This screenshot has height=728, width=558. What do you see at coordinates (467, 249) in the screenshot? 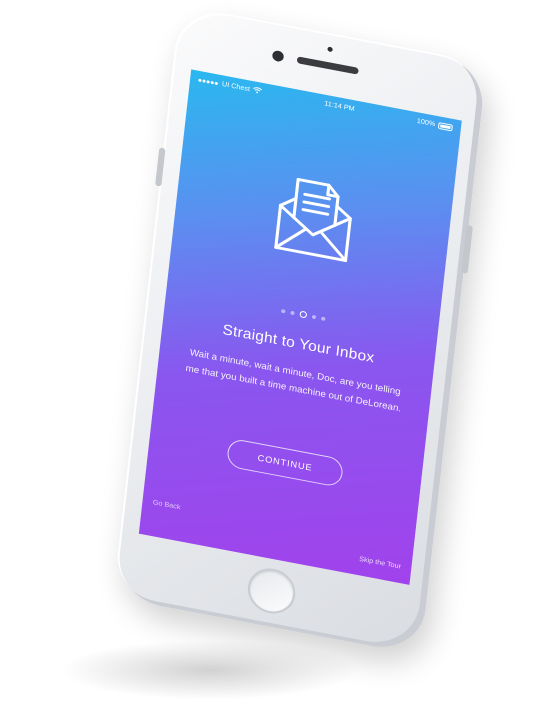
I see `power-button` at bounding box center [467, 249].